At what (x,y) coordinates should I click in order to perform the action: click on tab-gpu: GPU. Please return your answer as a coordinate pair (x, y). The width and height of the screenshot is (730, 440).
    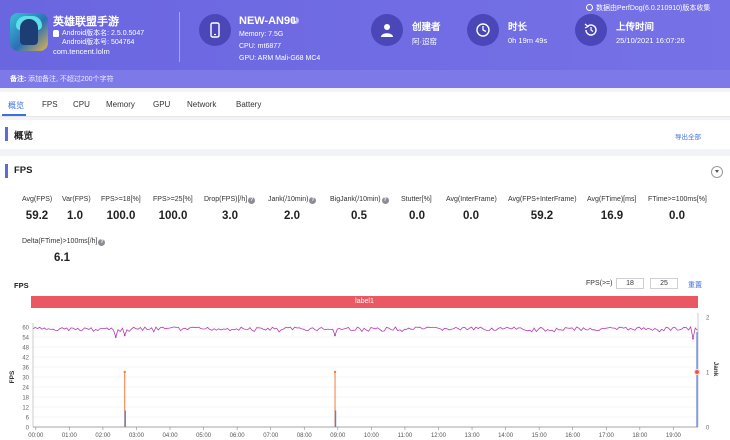
    Looking at the image, I should click on (161, 104).